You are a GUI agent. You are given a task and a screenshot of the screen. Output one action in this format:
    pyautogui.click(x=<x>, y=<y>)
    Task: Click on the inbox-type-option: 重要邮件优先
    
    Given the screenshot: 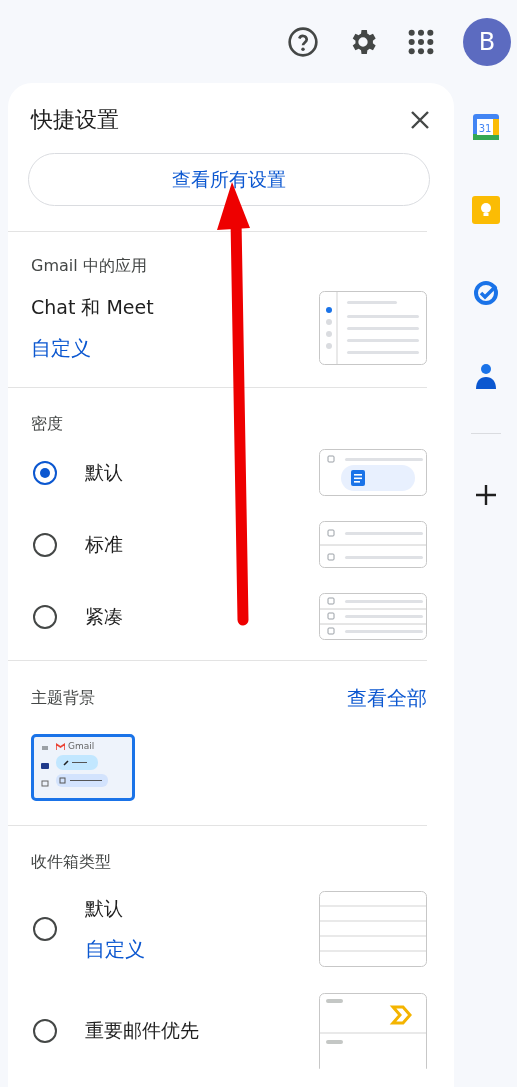 What is the action you would take?
    pyautogui.click(x=115, y=1031)
    